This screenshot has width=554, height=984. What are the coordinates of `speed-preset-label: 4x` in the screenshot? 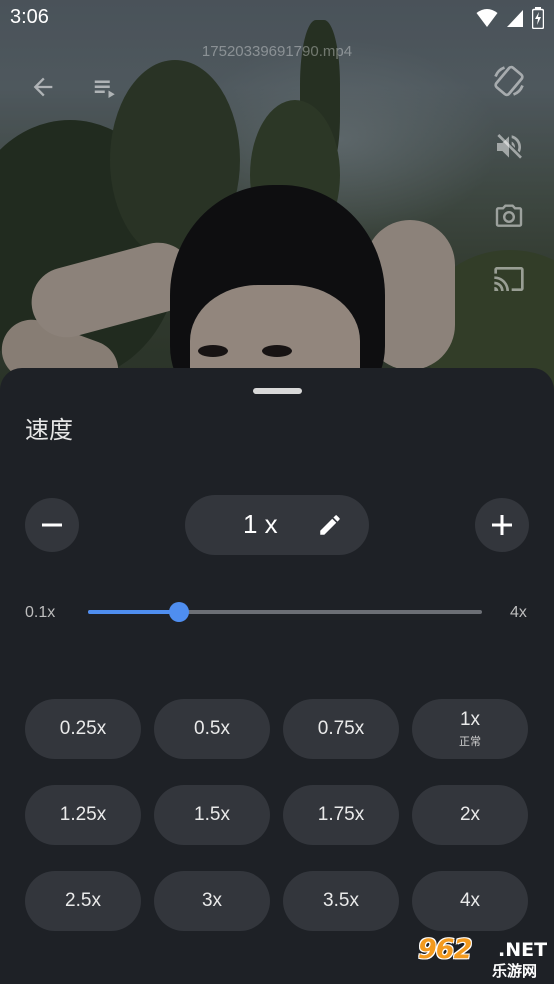 It's located at (470, 900).